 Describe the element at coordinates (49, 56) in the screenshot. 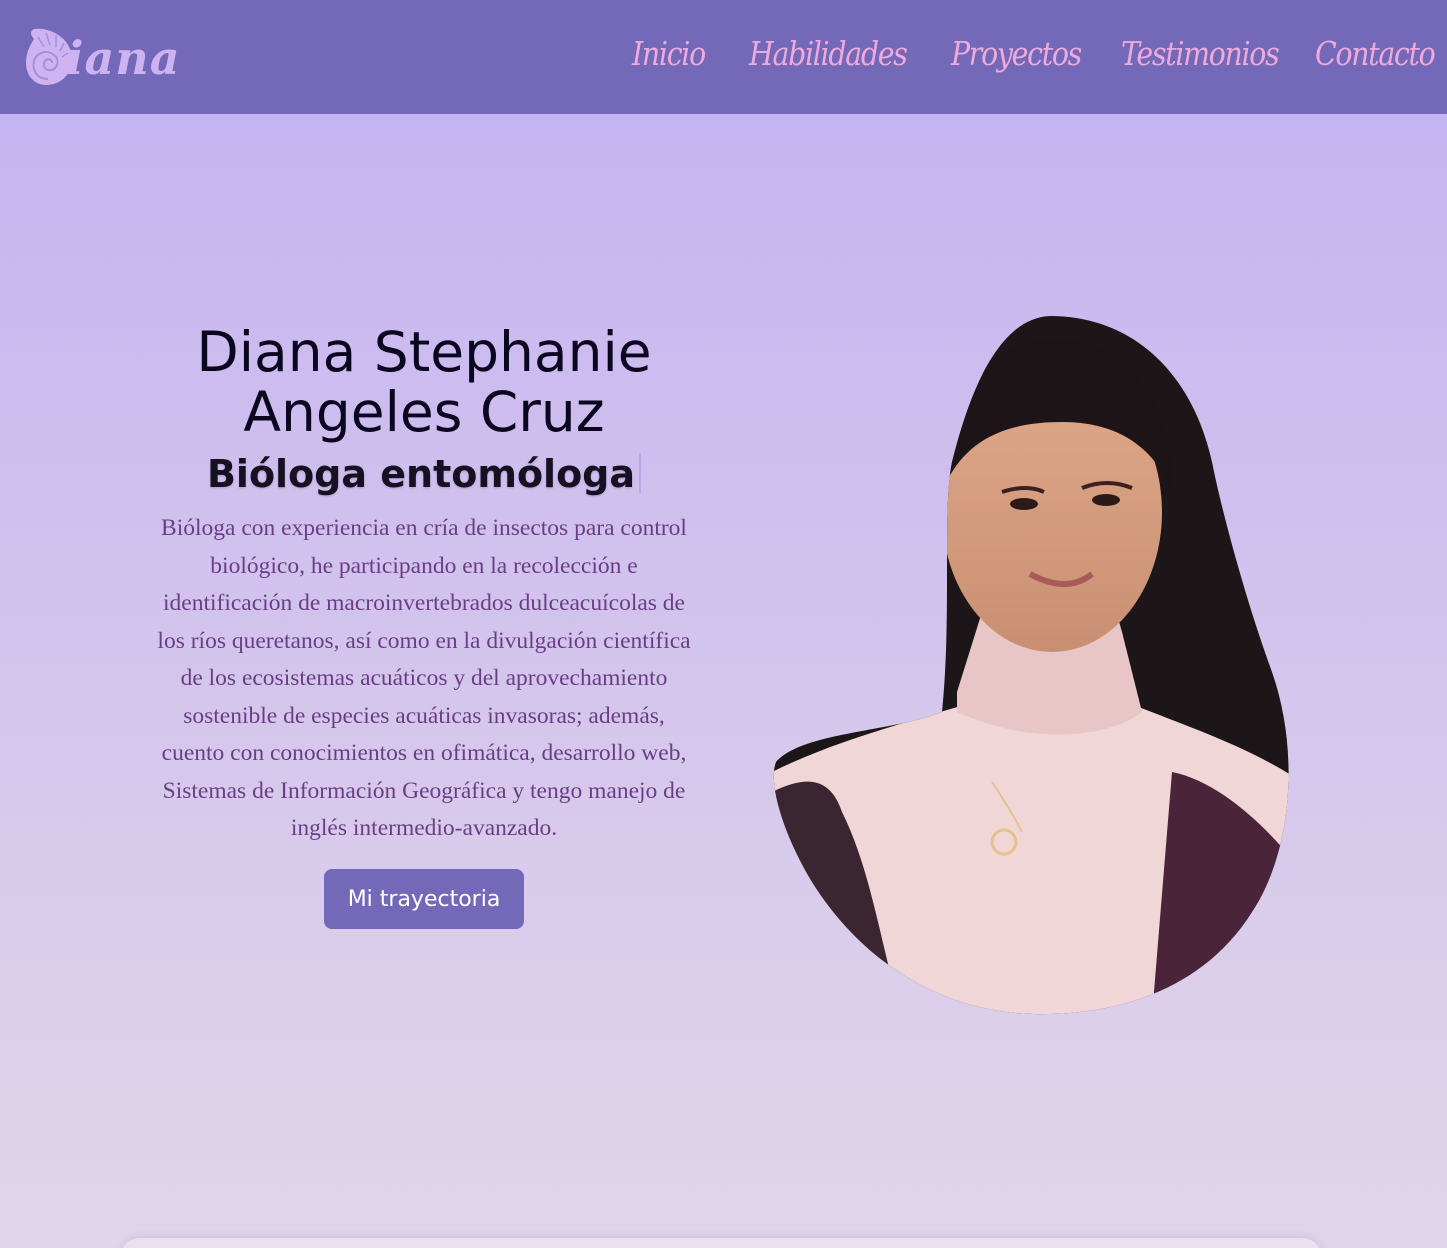

I see `ammonite-shell-icon` at that location.